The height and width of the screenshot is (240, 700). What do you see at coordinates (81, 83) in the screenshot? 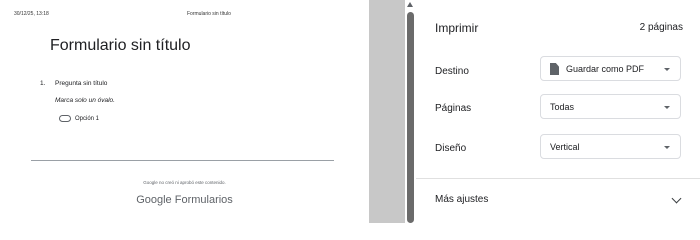
I see `question-text: Pregunta sin título` at bounding box center [81, 83].